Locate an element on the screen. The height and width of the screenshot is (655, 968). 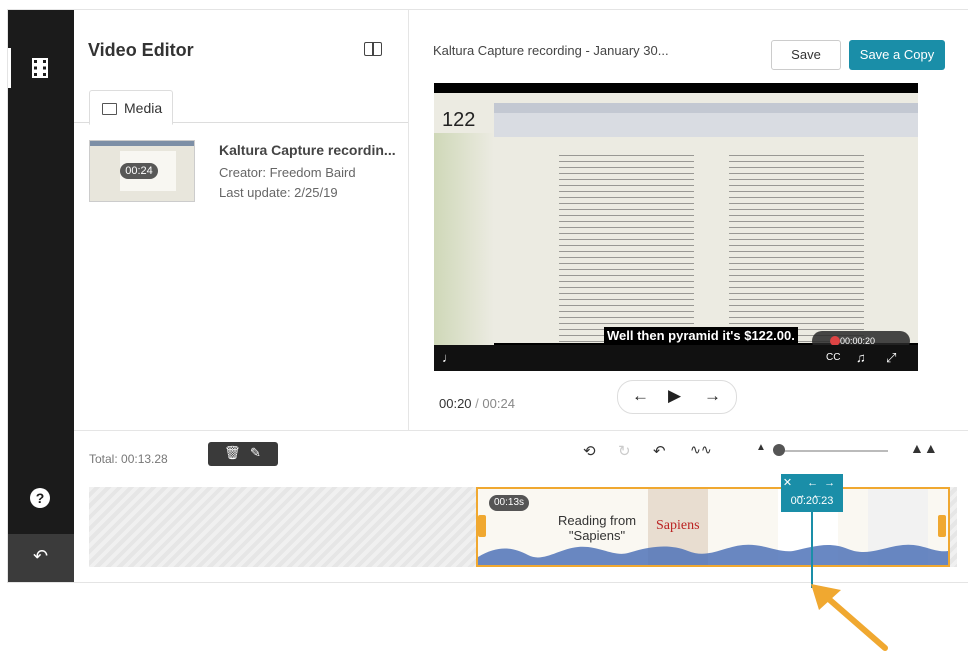
zoom-slider is located at coordinates (833, 451).